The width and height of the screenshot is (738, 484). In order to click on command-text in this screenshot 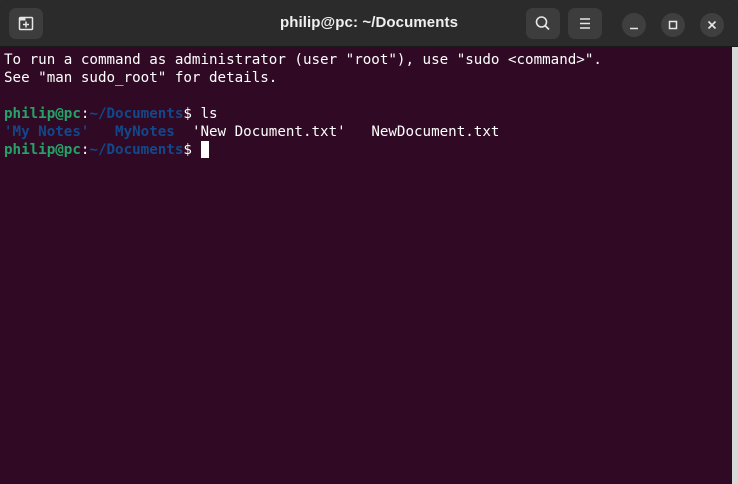, I will do `click(196, 150)`.